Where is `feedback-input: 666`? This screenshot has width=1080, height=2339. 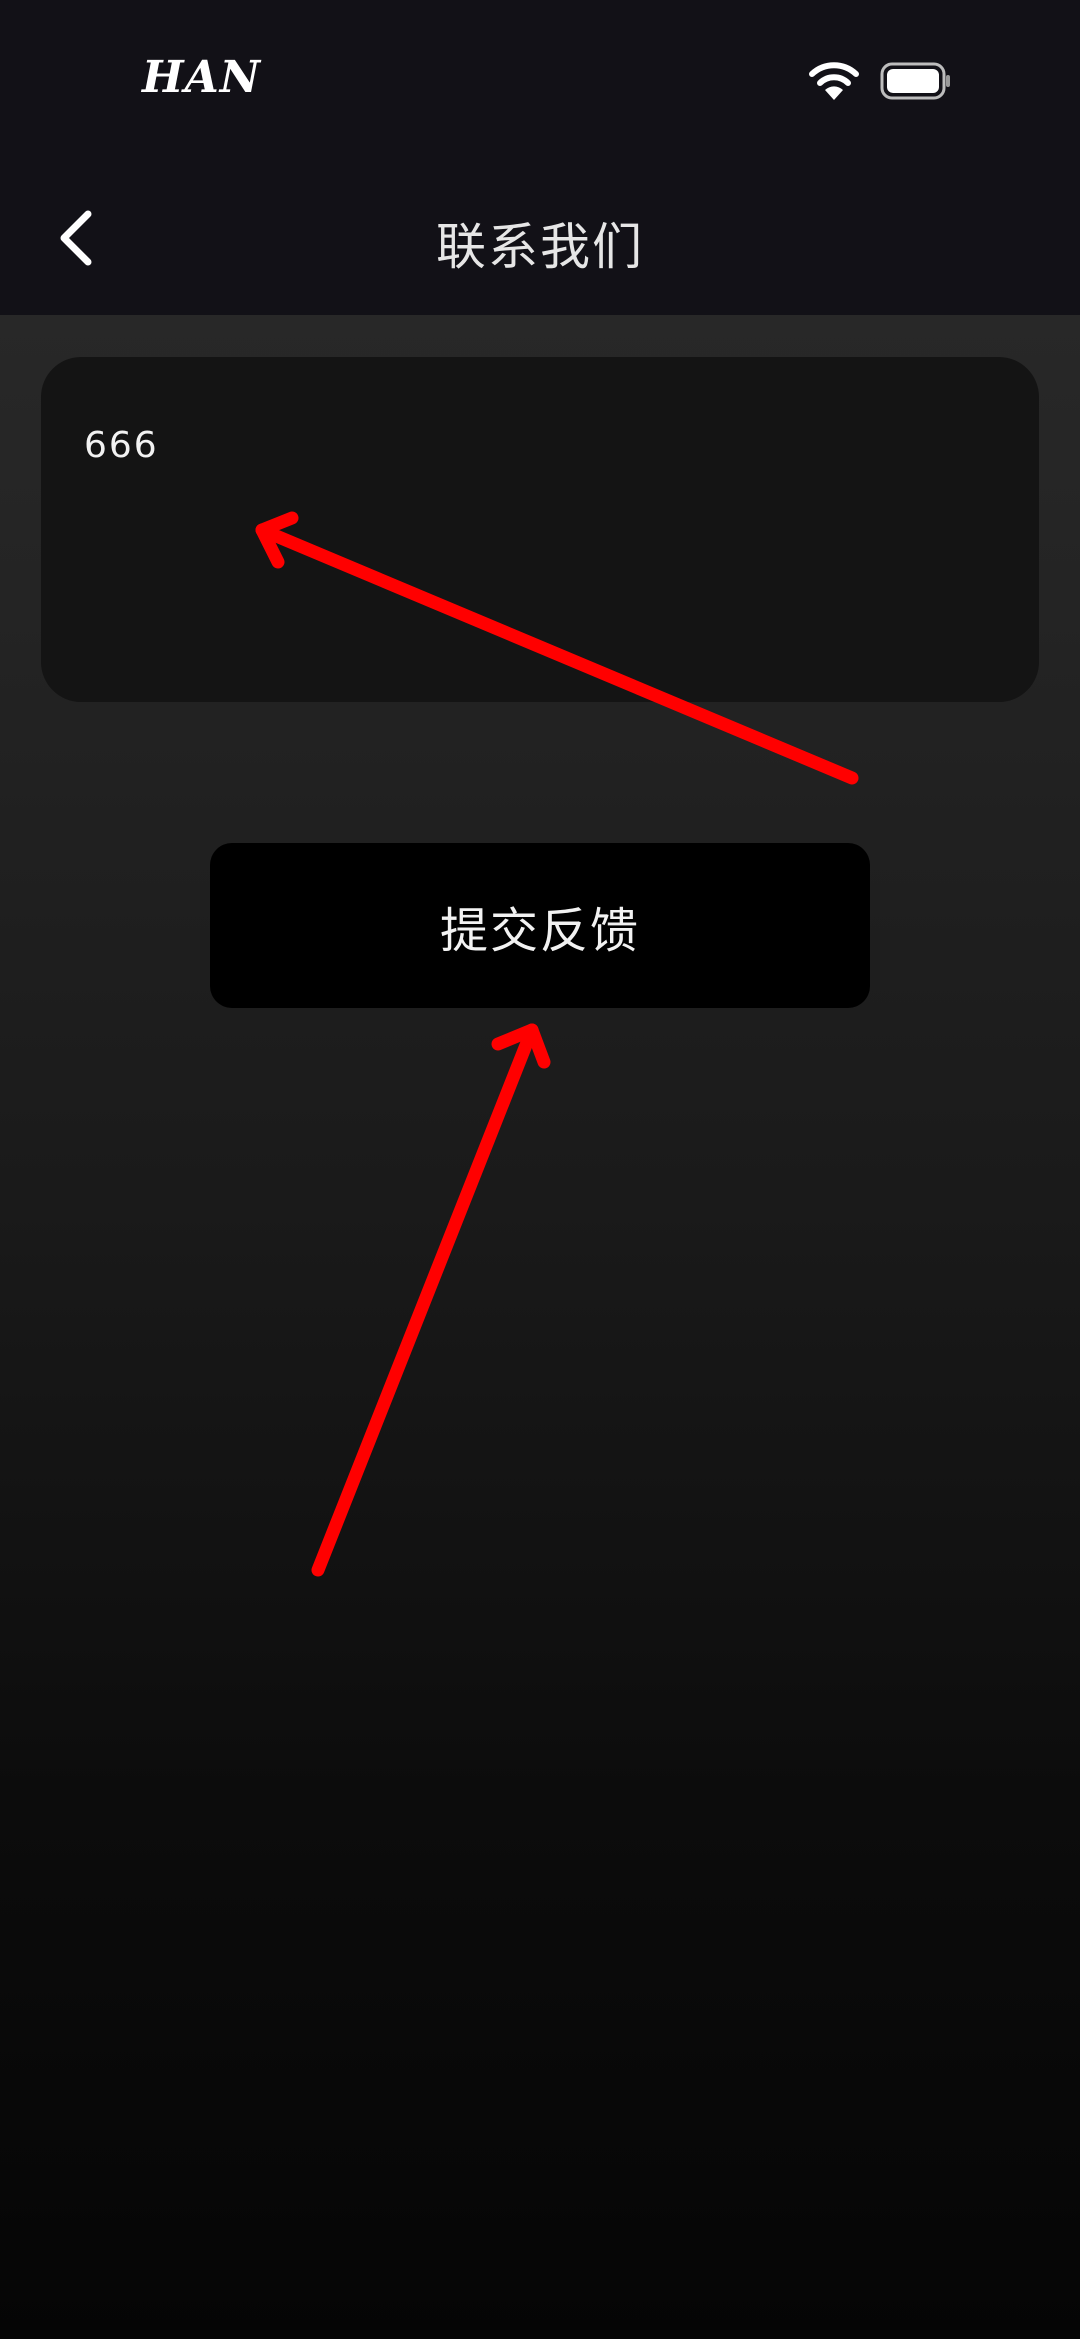
feedback-input: 666 is located at coordinates (540, 529).